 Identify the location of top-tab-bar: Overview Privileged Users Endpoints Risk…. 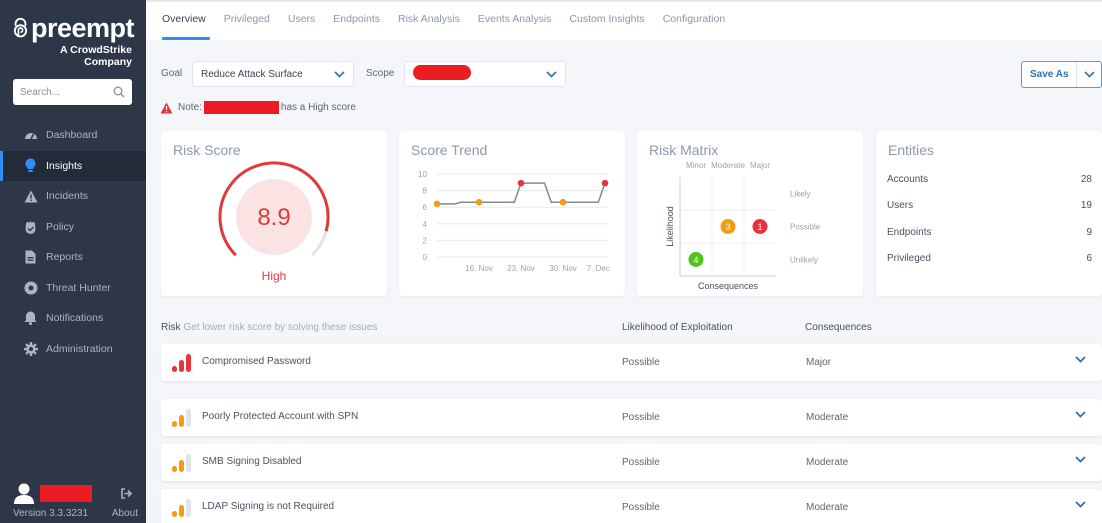
(624, 20).